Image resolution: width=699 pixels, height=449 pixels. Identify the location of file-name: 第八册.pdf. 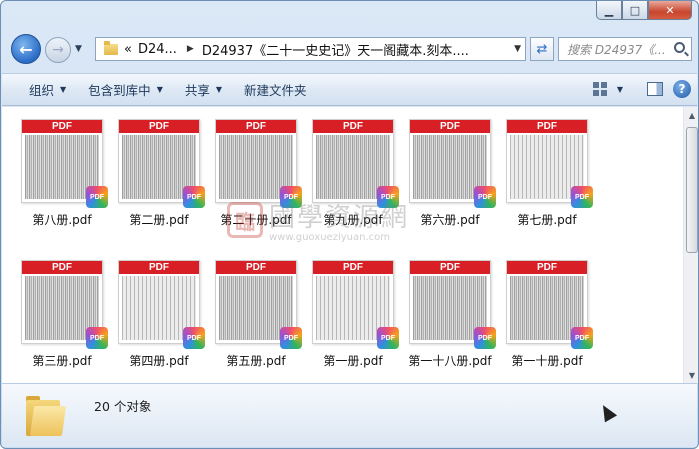
(62, 220).